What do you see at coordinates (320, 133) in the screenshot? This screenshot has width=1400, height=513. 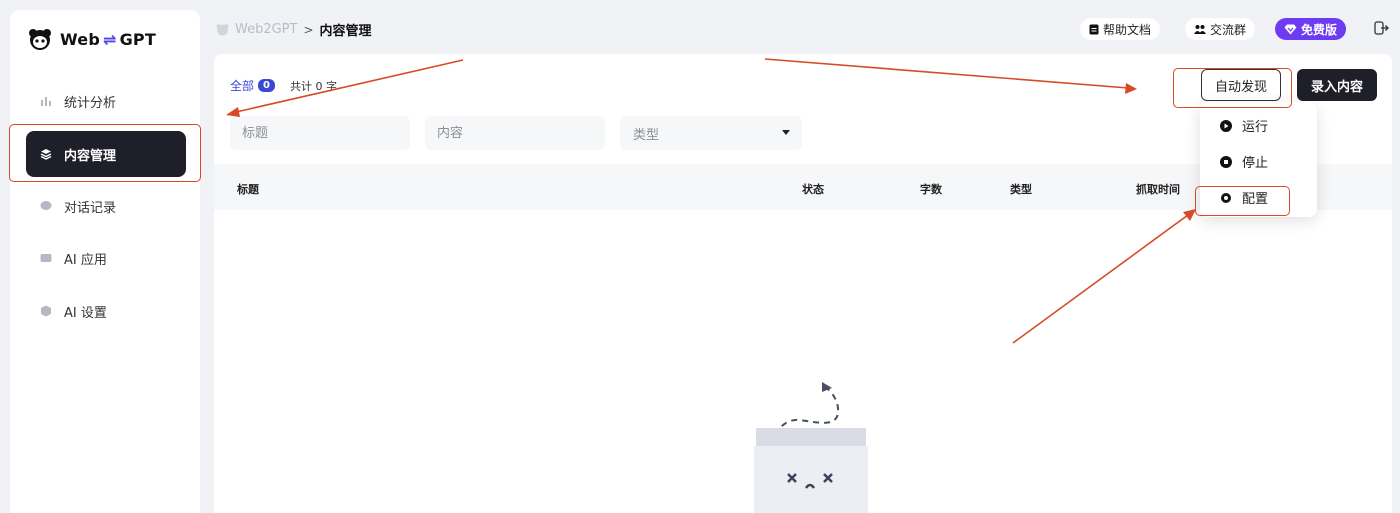 I see `title-filter-input` at bounding box center [320, 133].